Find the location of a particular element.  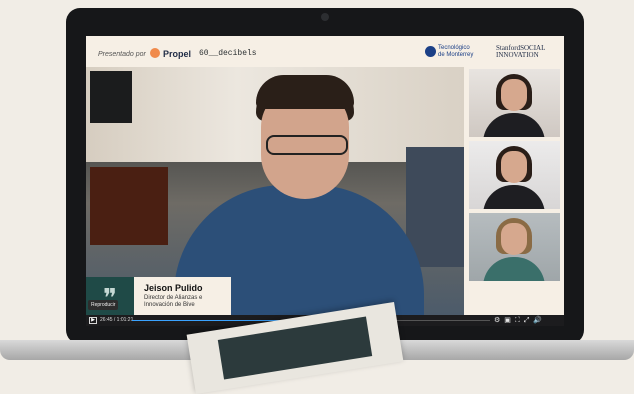

background-cabinet is located at coordinates (129, 206).